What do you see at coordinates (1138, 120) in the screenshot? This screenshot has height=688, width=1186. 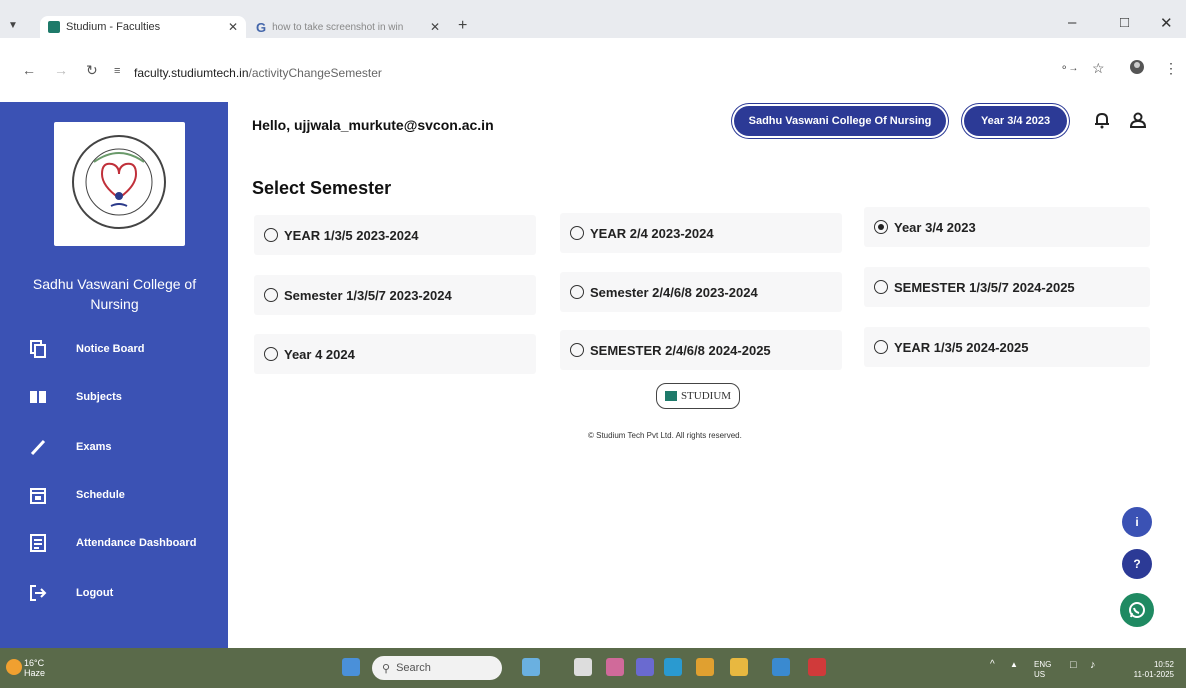 I see `user-profile-icon` at bounding box center [1138, 120].